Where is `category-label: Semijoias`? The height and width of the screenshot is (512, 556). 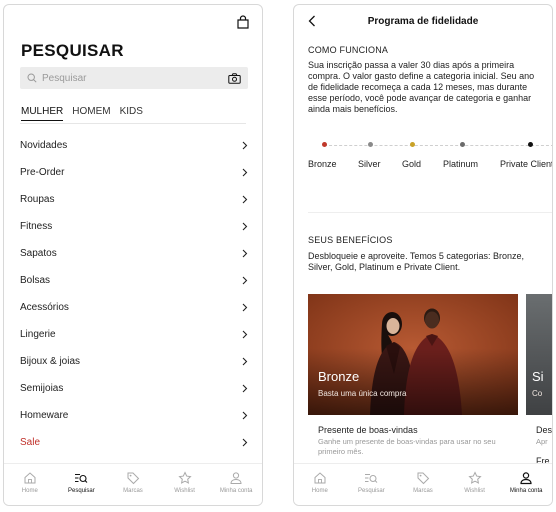 category-label: Semijoias is located at coordinates (42, 388).